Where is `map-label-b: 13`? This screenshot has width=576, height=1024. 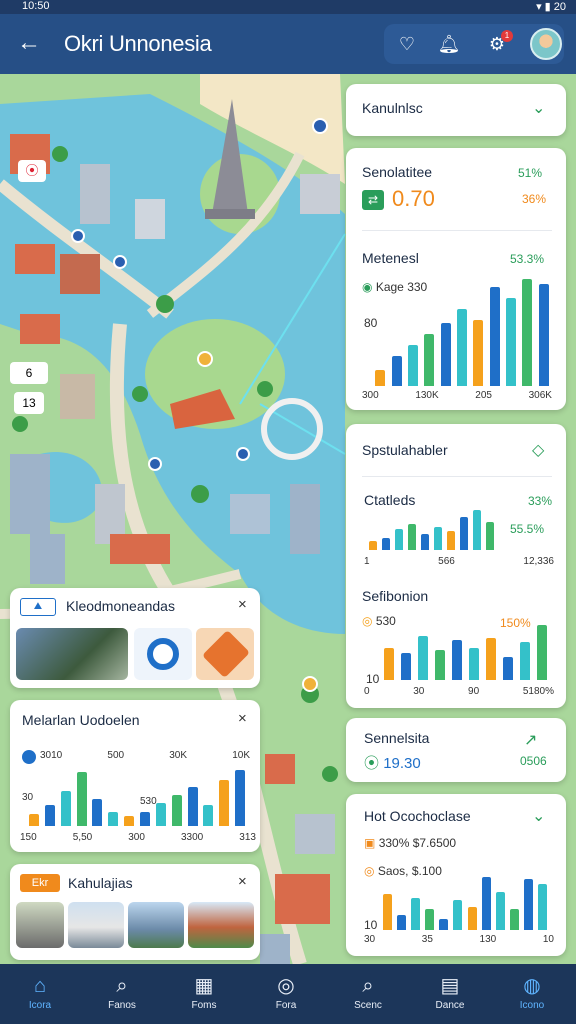
map-label-b: 13 is located at coordinates (29, 403).